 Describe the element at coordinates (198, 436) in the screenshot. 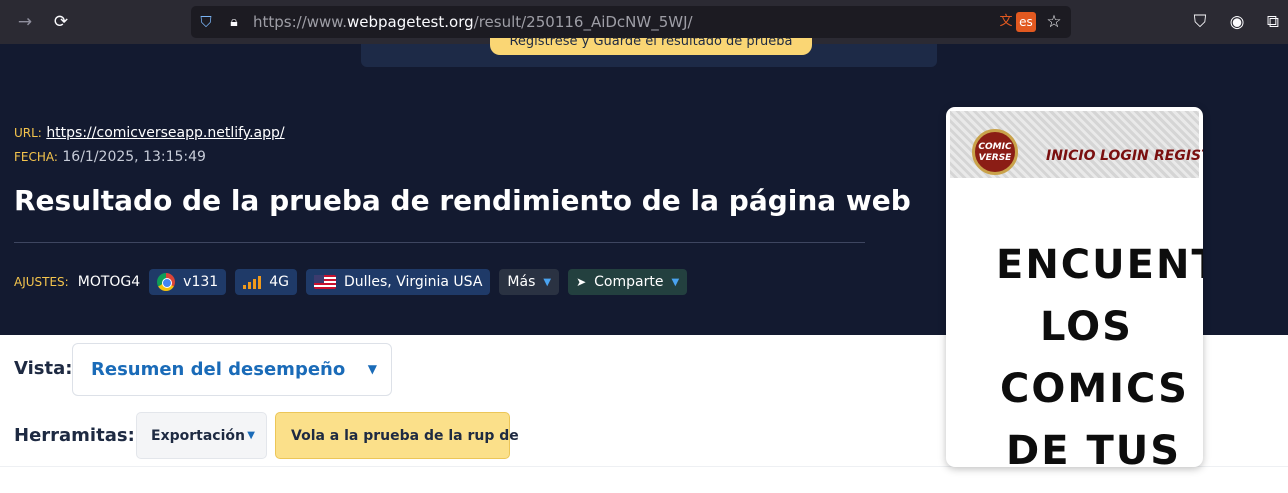

I see `export-label: Exportación` at that location.